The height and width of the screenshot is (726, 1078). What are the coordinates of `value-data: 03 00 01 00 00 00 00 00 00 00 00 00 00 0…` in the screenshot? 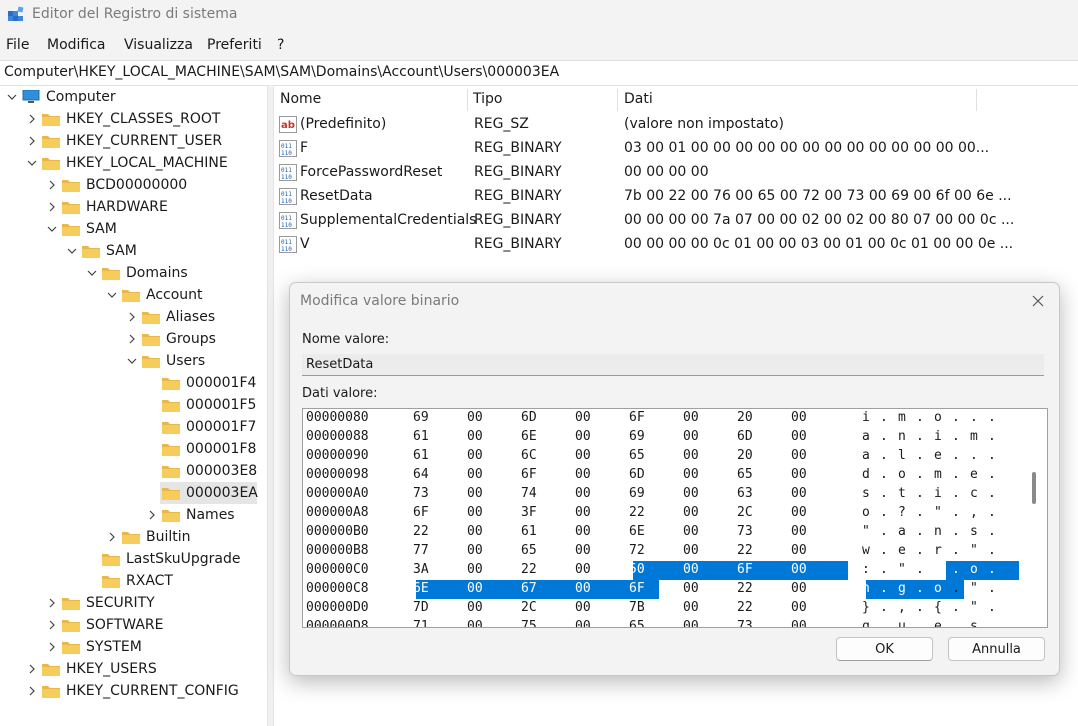 It's located at (807, 148).